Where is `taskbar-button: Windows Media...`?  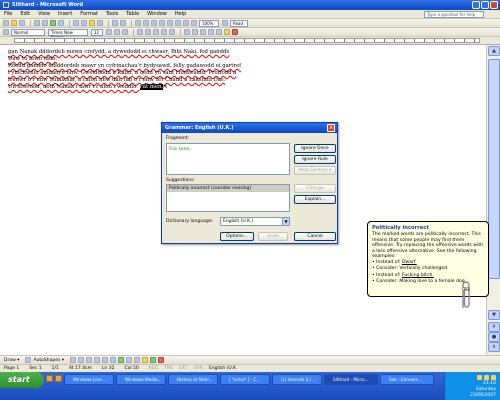 taskbar-button: Windows Media... is located at coordinates (141, 379).